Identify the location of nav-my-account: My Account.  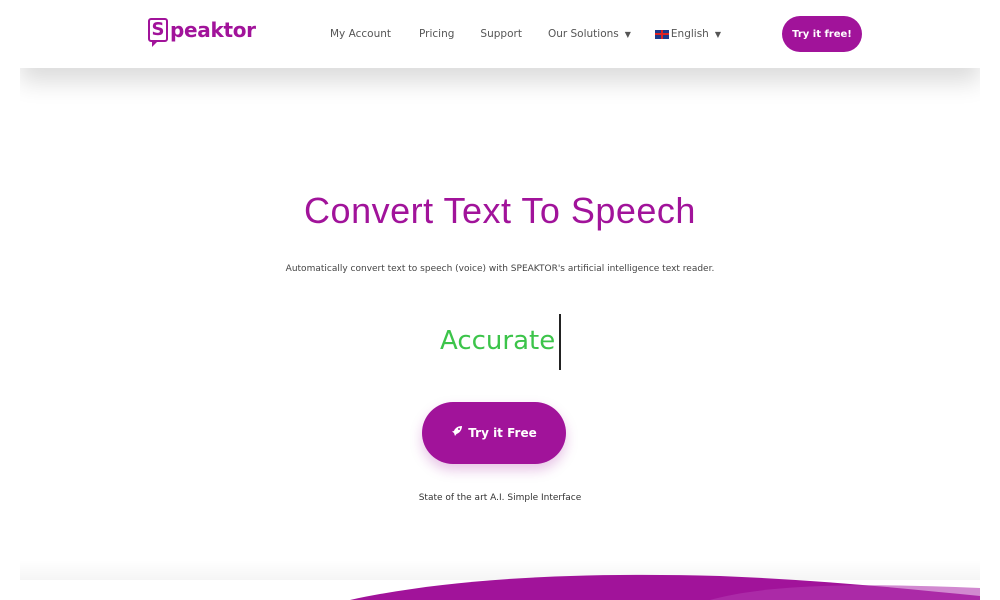
(360, 34).